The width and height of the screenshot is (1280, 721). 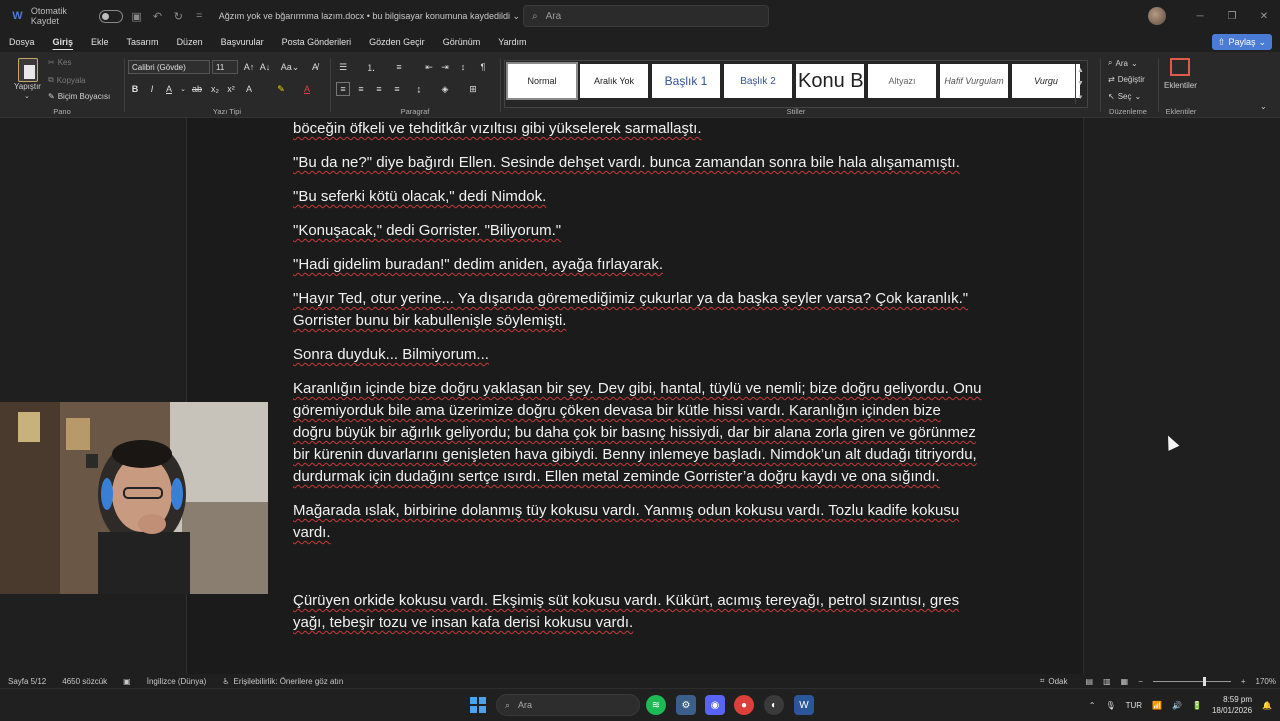 I want to click on notification-icon: 🔔, so click(x=1267, y=705).